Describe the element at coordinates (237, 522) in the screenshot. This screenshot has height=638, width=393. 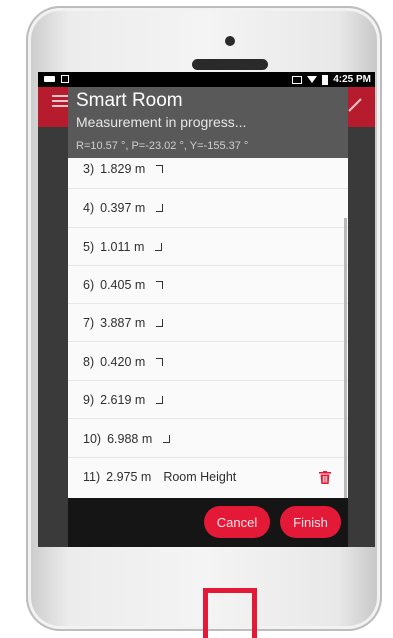
I see `cancel-button: Cancel` at that location.